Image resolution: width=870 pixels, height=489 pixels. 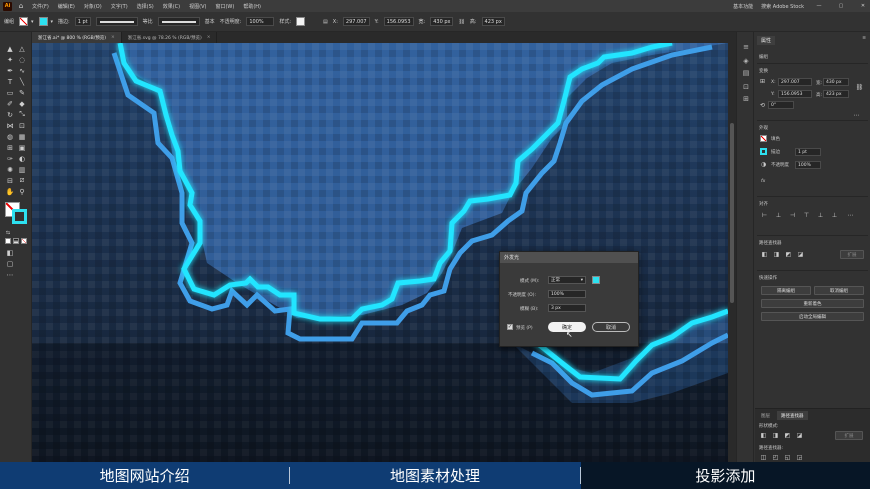 What do you see at coordinates (812, 316) in the screenshot?
I see `global-edit-button: 启动全局编辑` at bounding box center [812, 316].